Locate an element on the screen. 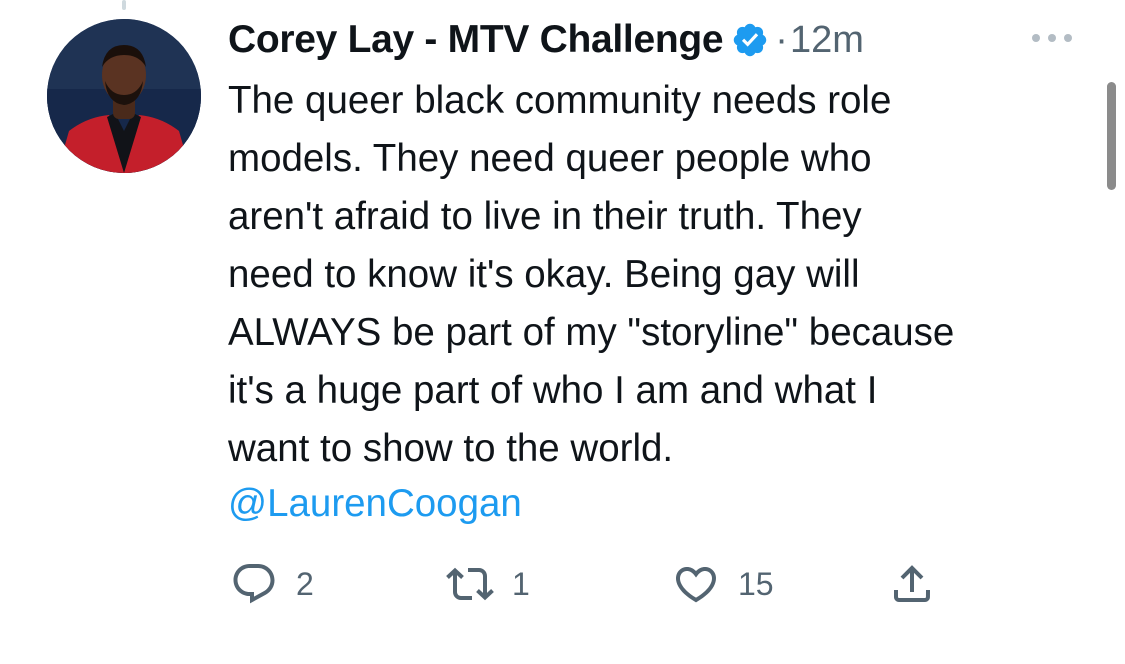 This screenshot has width=1125, height=664. tweet-text-line: ALWAYS be part of my "storyline" because is located at coordinates (591, 332).